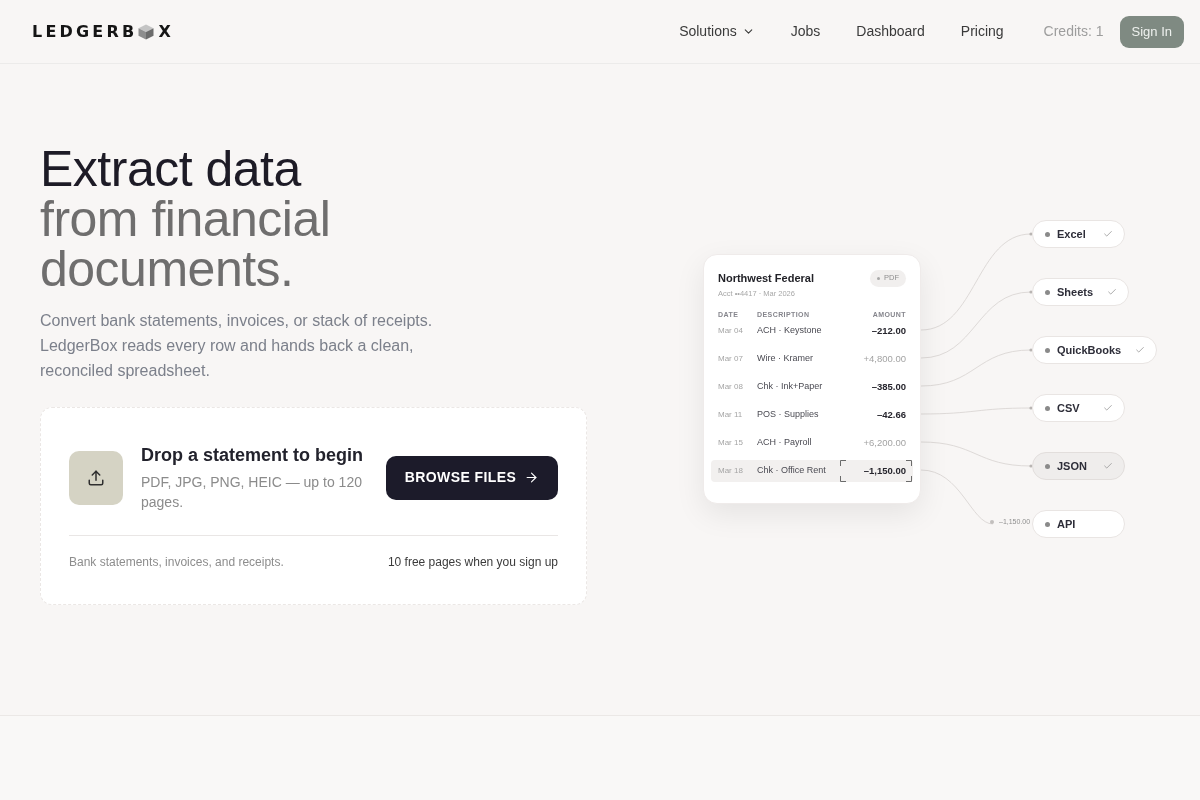  I want to click on output-pill: API, so click(1078, 524).